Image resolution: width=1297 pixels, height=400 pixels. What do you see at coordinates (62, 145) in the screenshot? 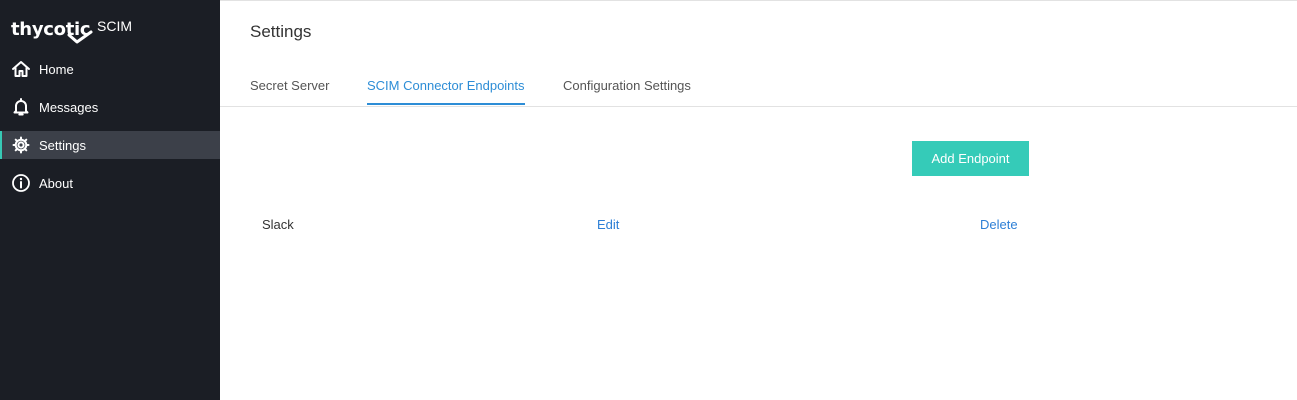
I see `sidebar-item-label: Settings` at bounding box center [62, 145].